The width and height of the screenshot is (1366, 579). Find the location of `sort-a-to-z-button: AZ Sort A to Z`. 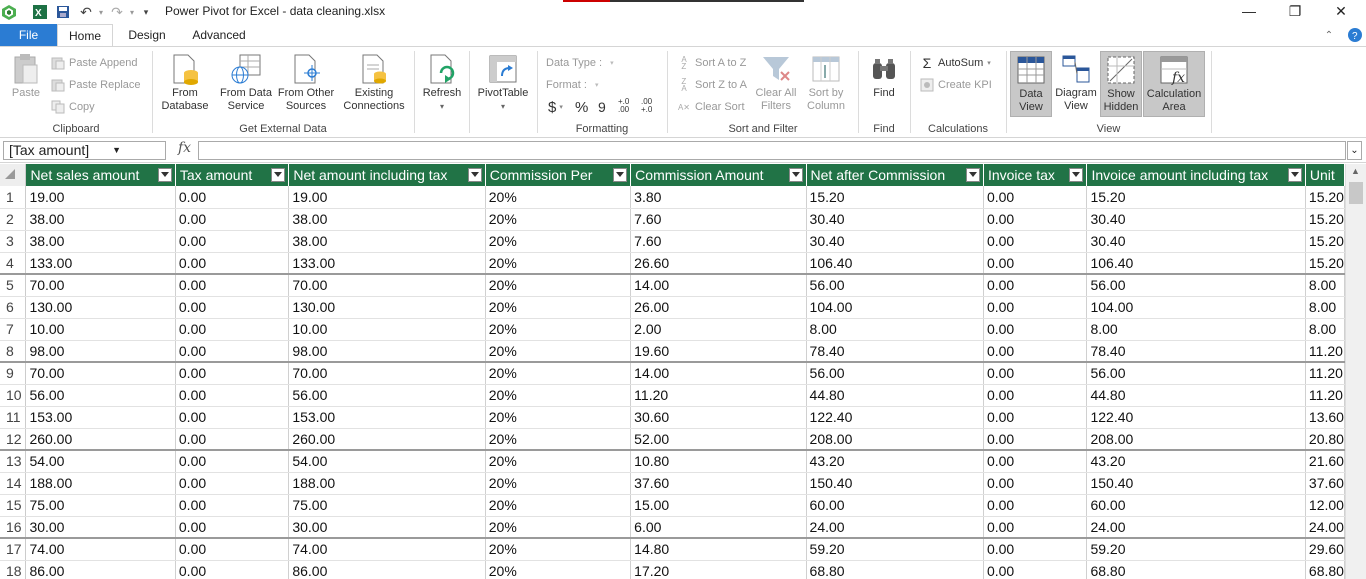

sort-a-to-z-button: AZ Sort A to Z is located at coordinates (711, 63).